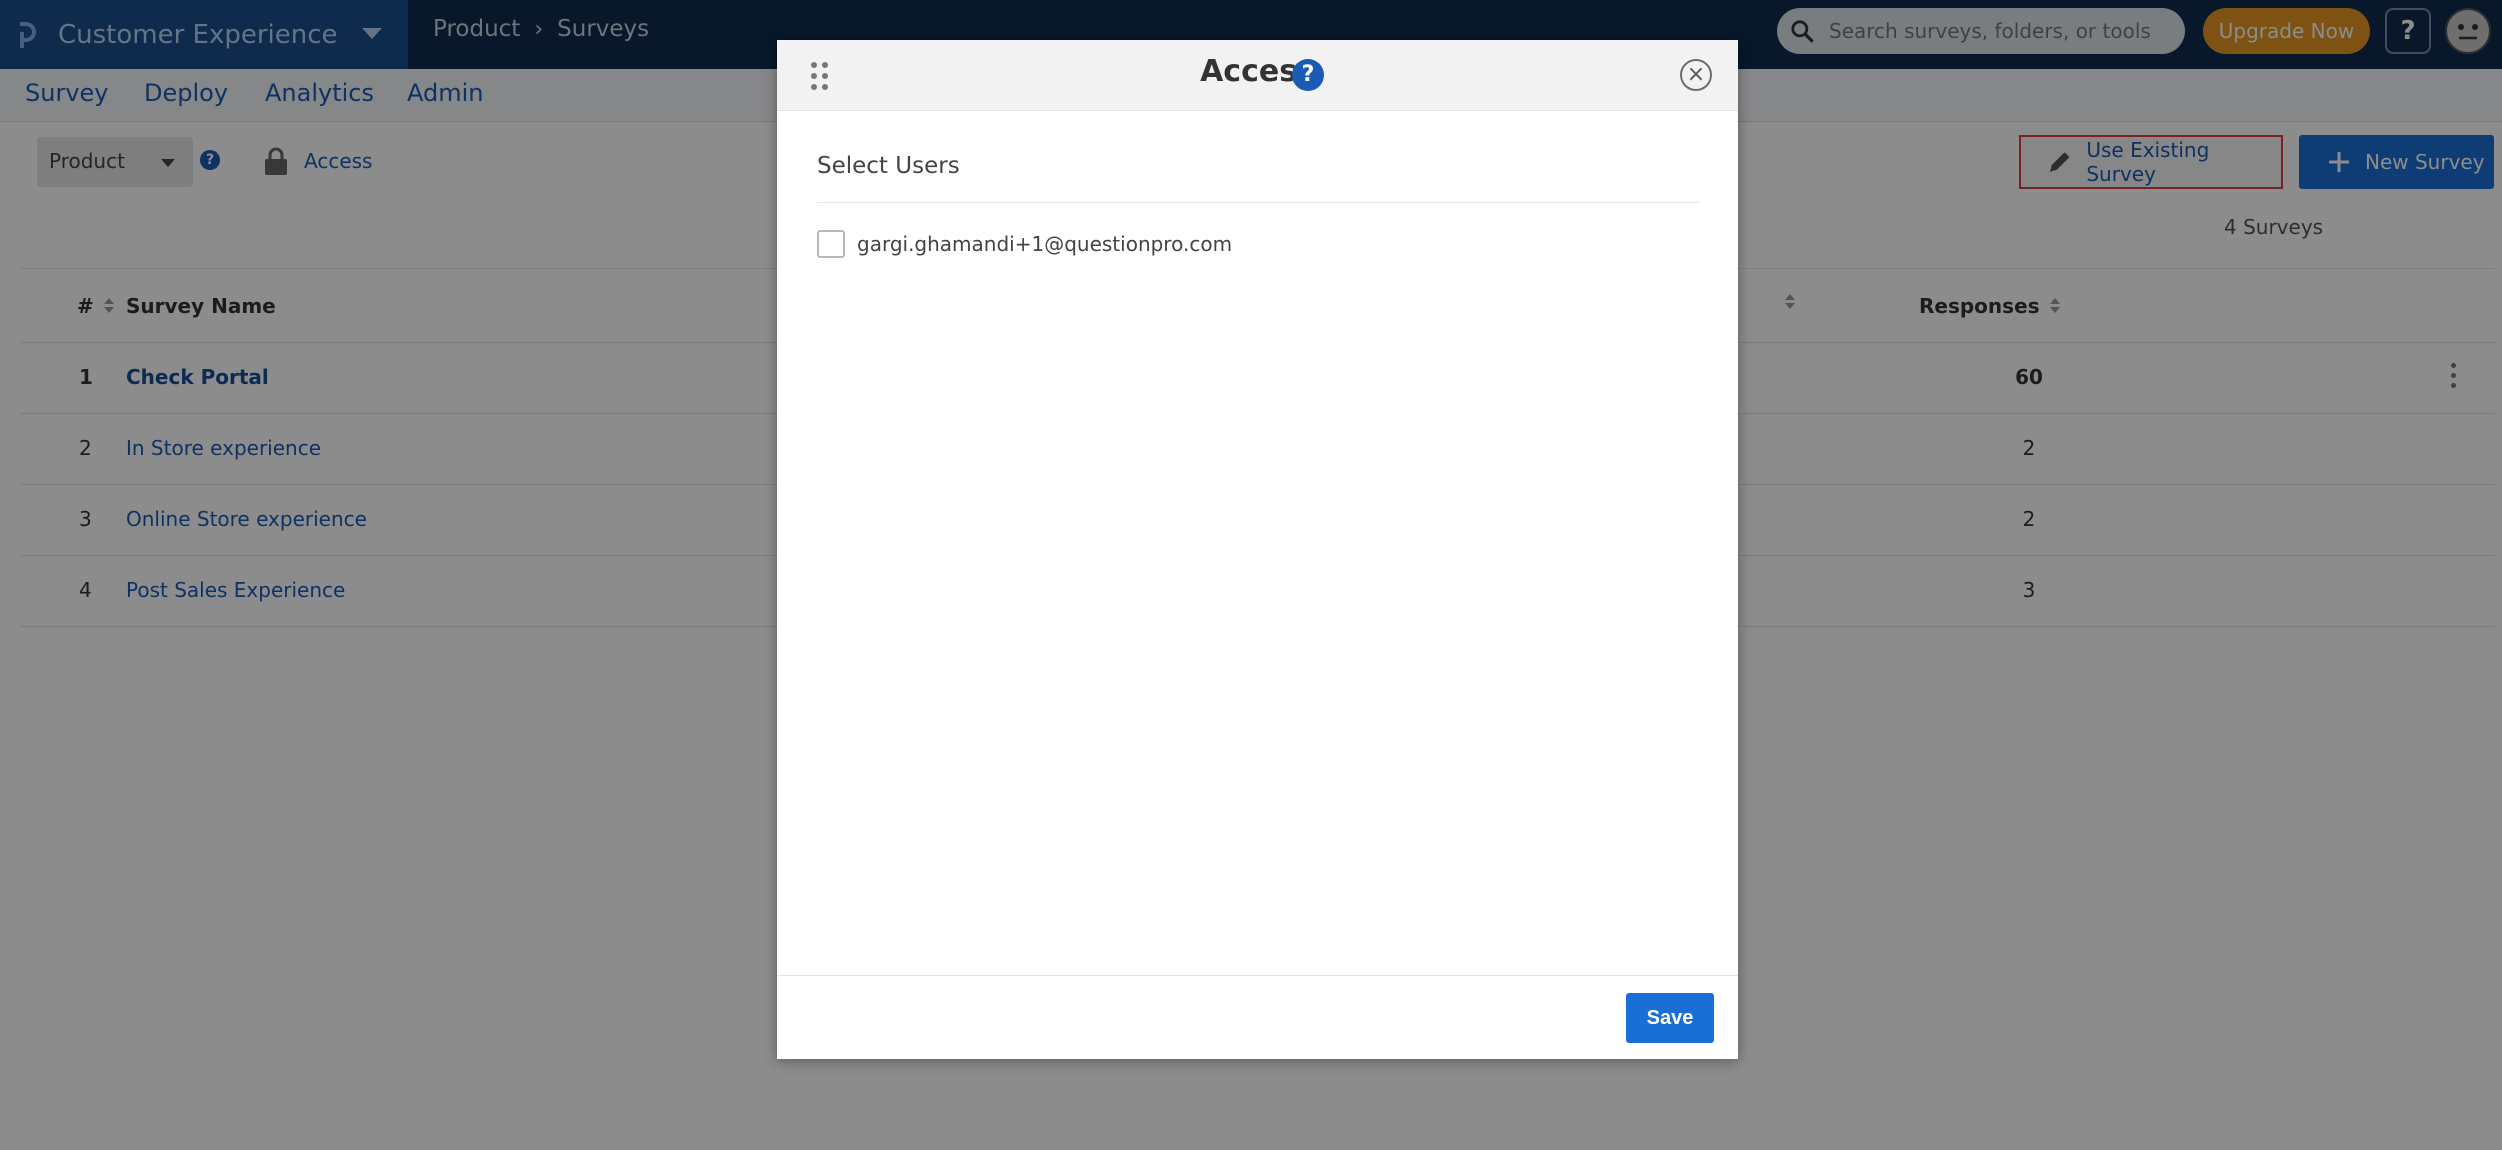 Image resolution: width=2502 pixels, height=1150 pixels. Describe the element at coordinates (831, 244) in the screenshot. I see `user-checkbox` at that location.